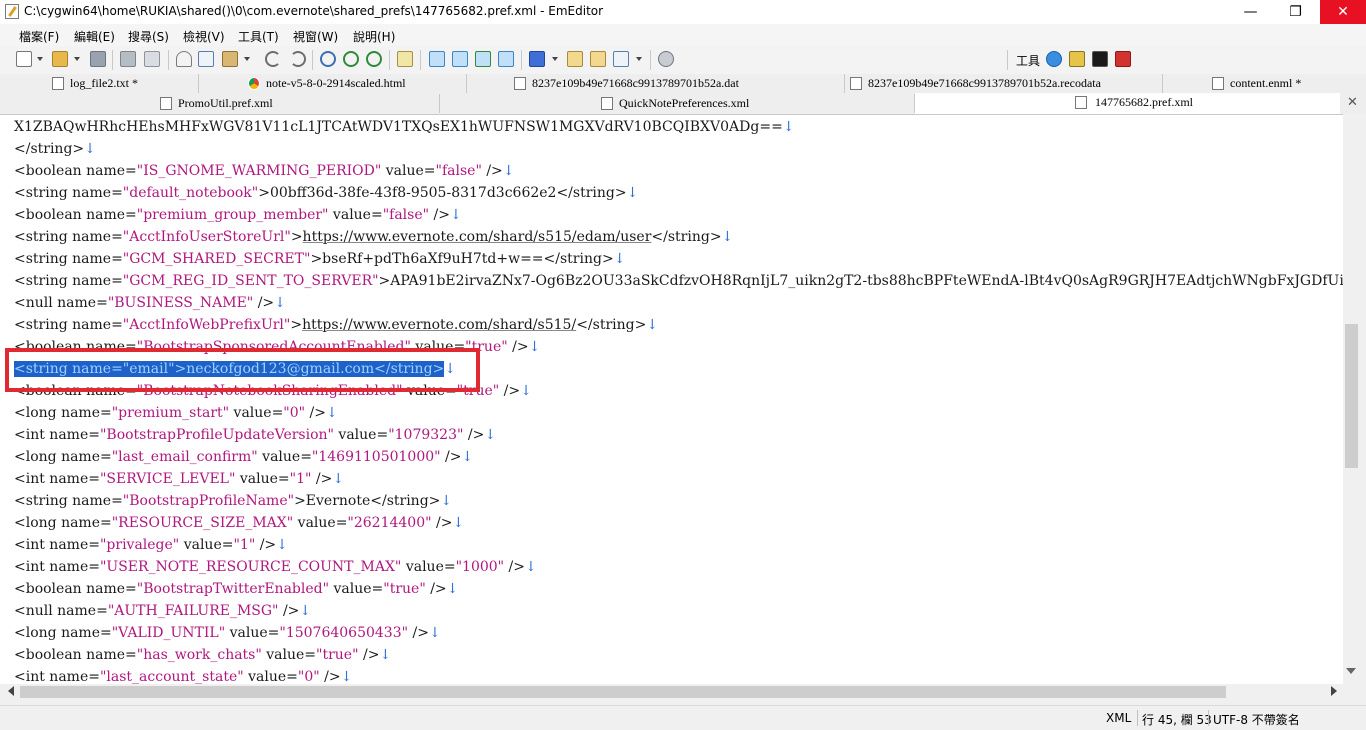 The width and height of the screenshot is (1366, 730). Describe the element at coordinates (98, 59) in the screenshot. I see `save-icon` at that location.